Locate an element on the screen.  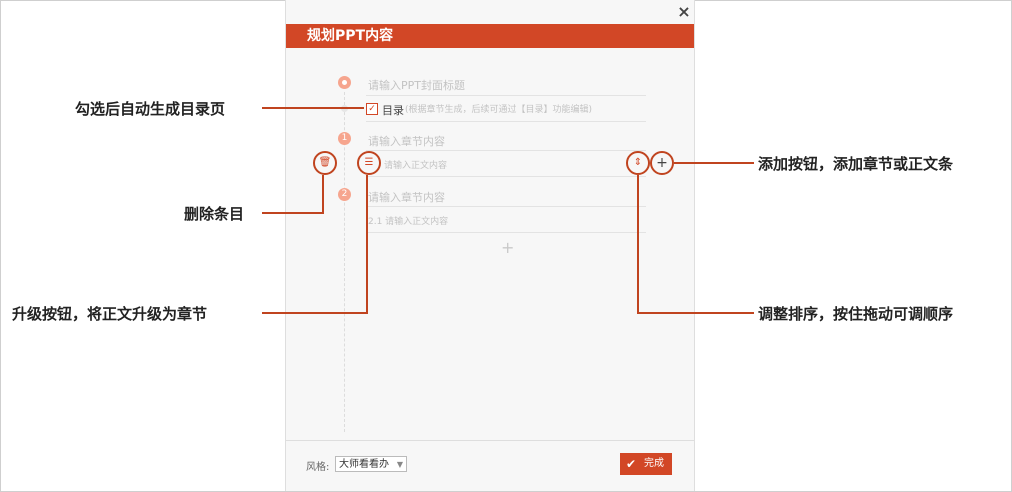
section-input-1: 请输入章节内容 is located at coordinates (406, 141).